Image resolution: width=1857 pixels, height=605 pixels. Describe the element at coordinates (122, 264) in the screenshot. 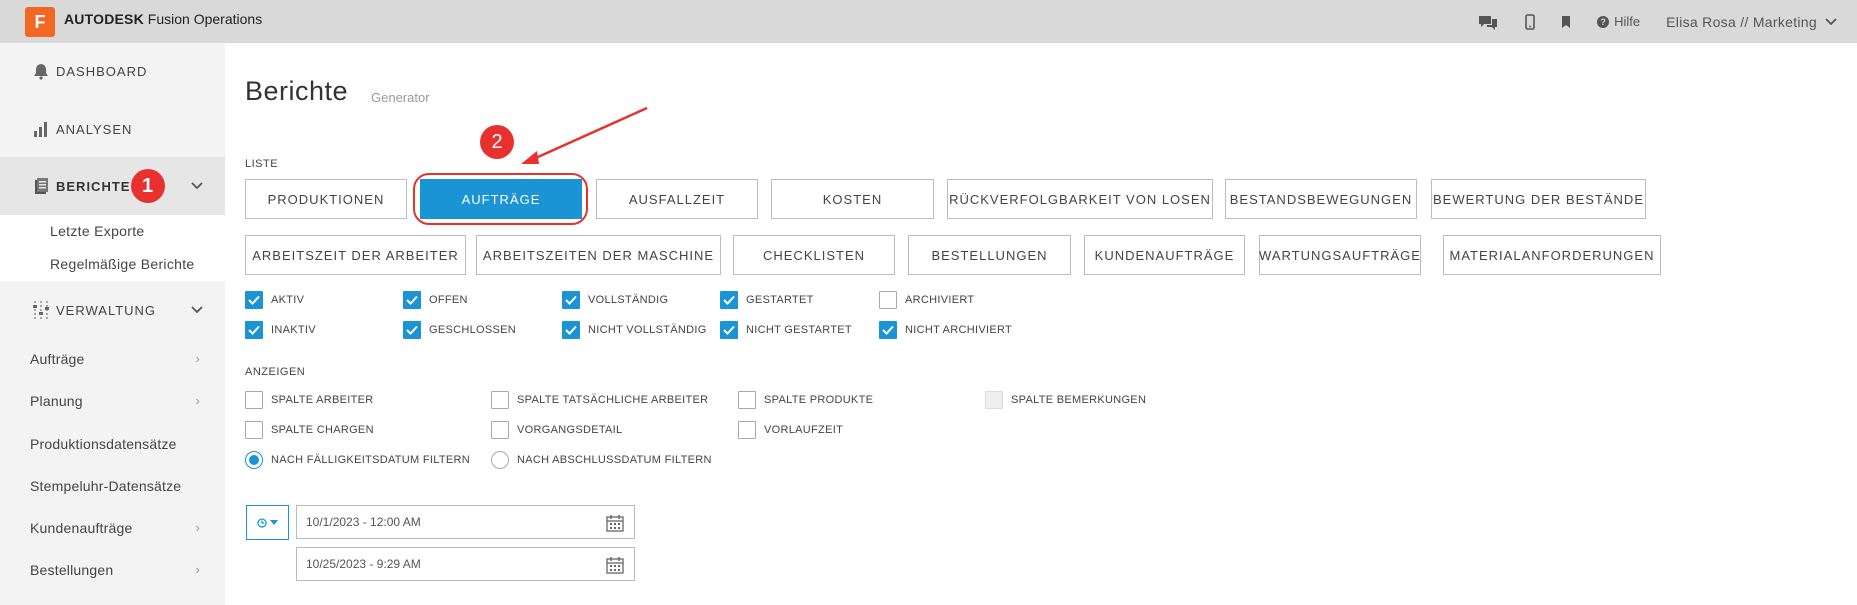

I see `sidebar-sub-regelmaessige-berichte: Regelmäßige Berichte` at that location.